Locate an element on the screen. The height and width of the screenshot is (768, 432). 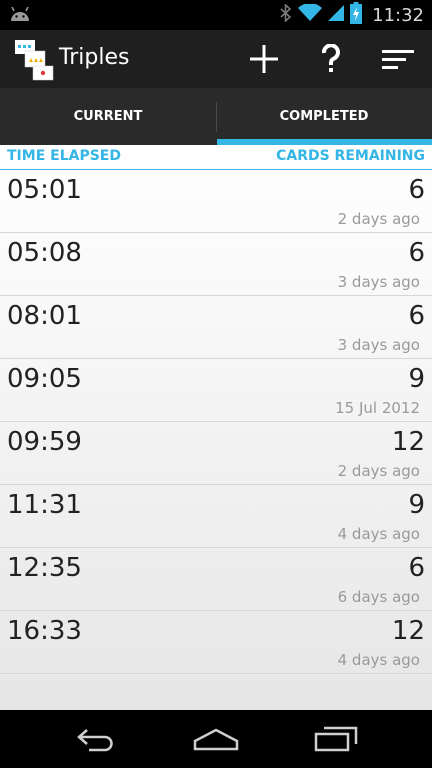
bluetooth-icon is located at coordinates (286, 14).